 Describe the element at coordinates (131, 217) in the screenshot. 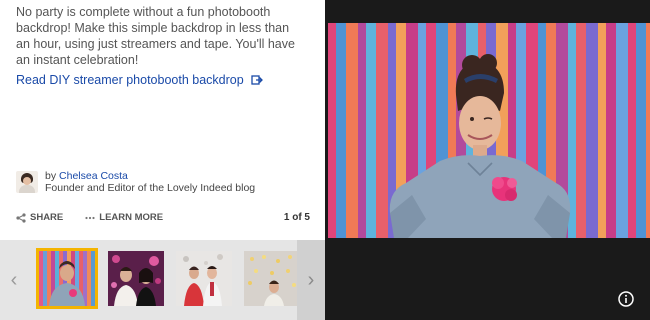

I see `learn-more-label: LEARN MORE` at that location.